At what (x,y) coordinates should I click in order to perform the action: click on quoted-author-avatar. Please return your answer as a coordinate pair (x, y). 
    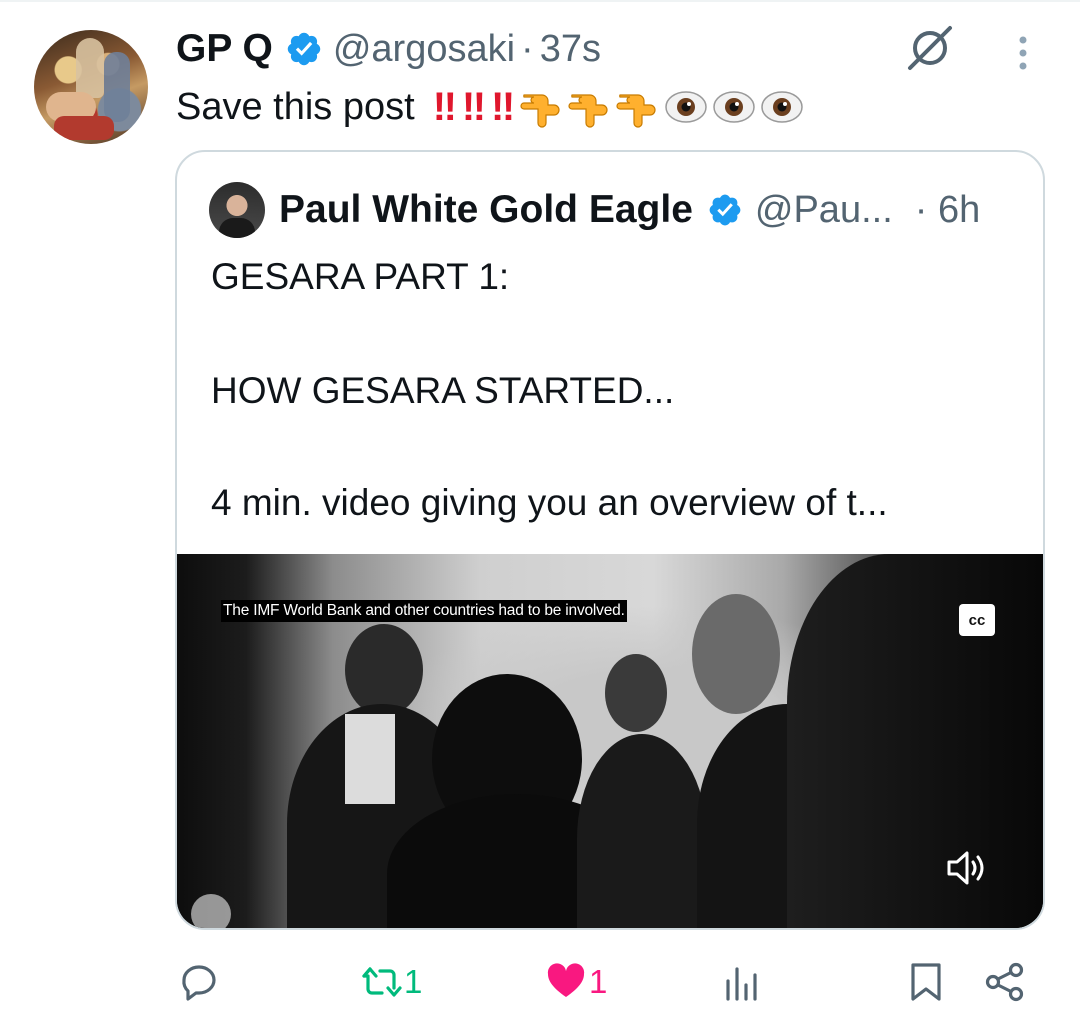
    Looking at the image, I should click on (237, 210).